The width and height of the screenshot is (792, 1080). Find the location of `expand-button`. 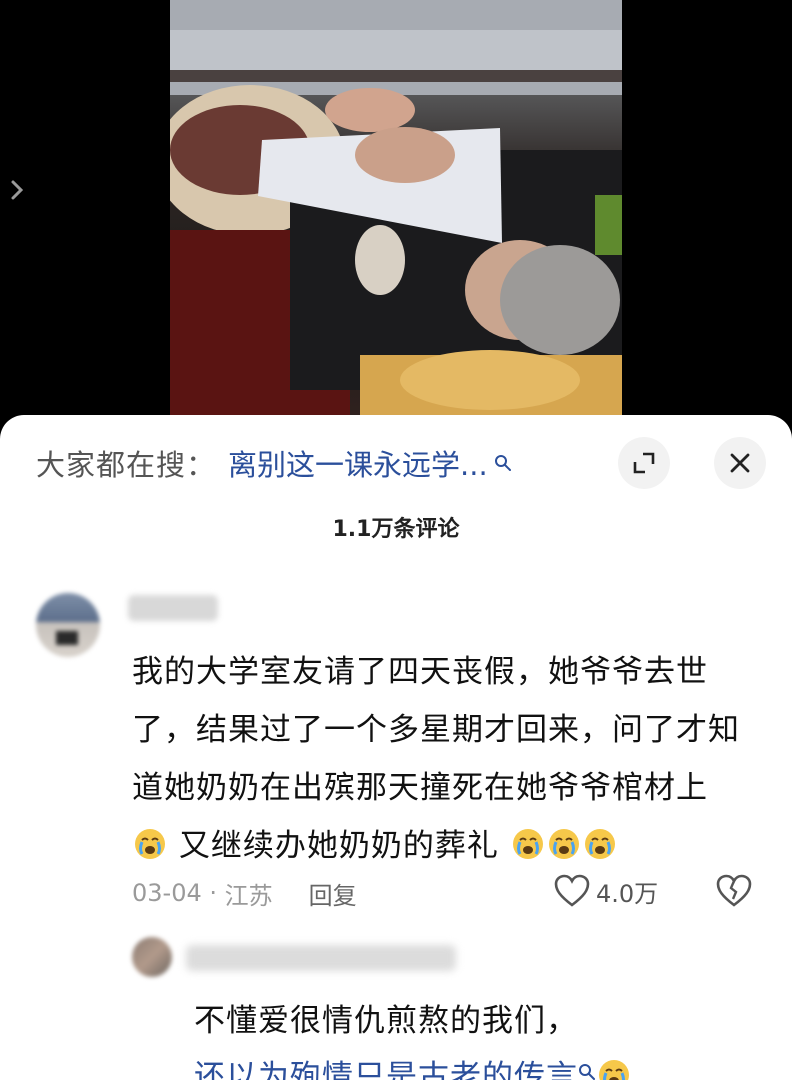

expand-button is located at coordinates (644, 463).